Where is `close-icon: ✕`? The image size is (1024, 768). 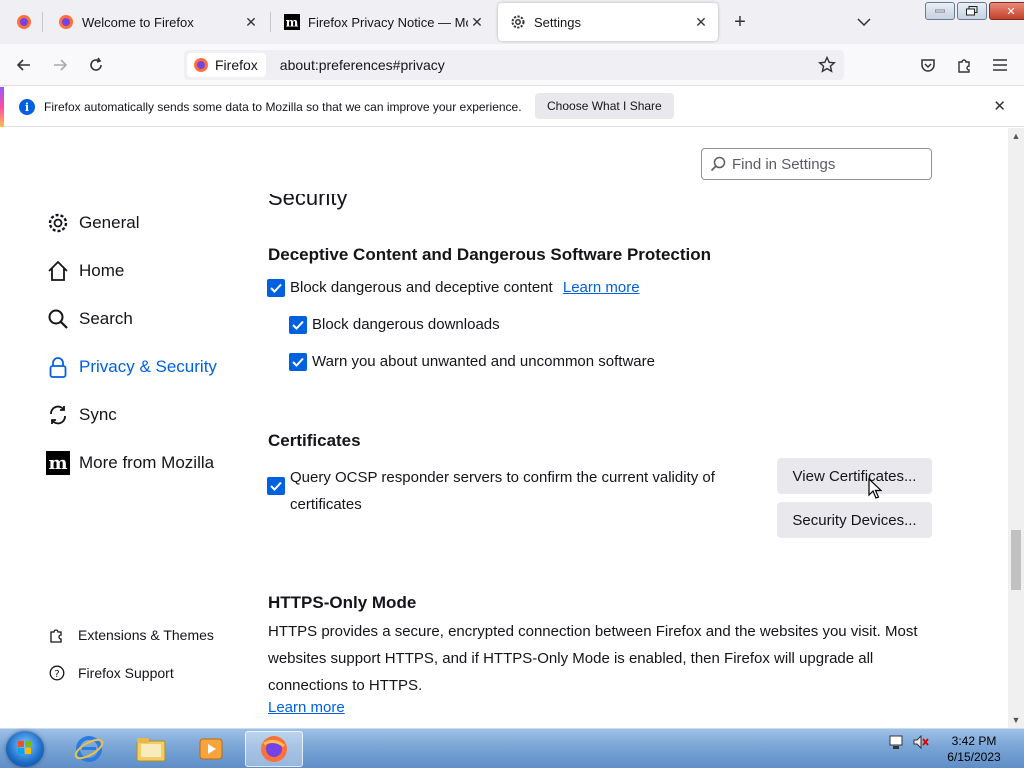
close-icon: ✕ is located at coordinates (1011, 11).